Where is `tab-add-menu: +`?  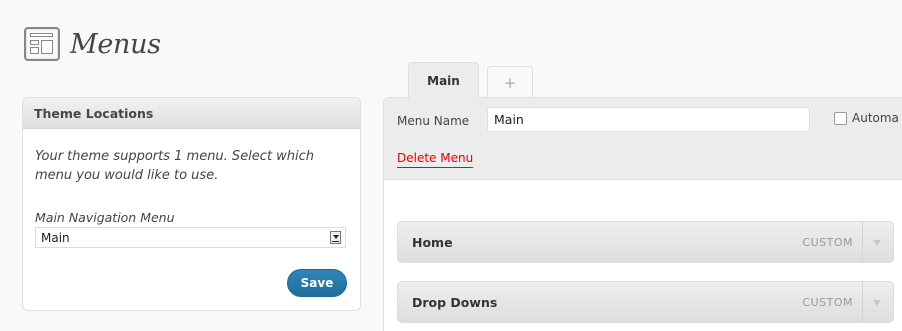
tab-add-menu: + is located at coordinates (510, 82).